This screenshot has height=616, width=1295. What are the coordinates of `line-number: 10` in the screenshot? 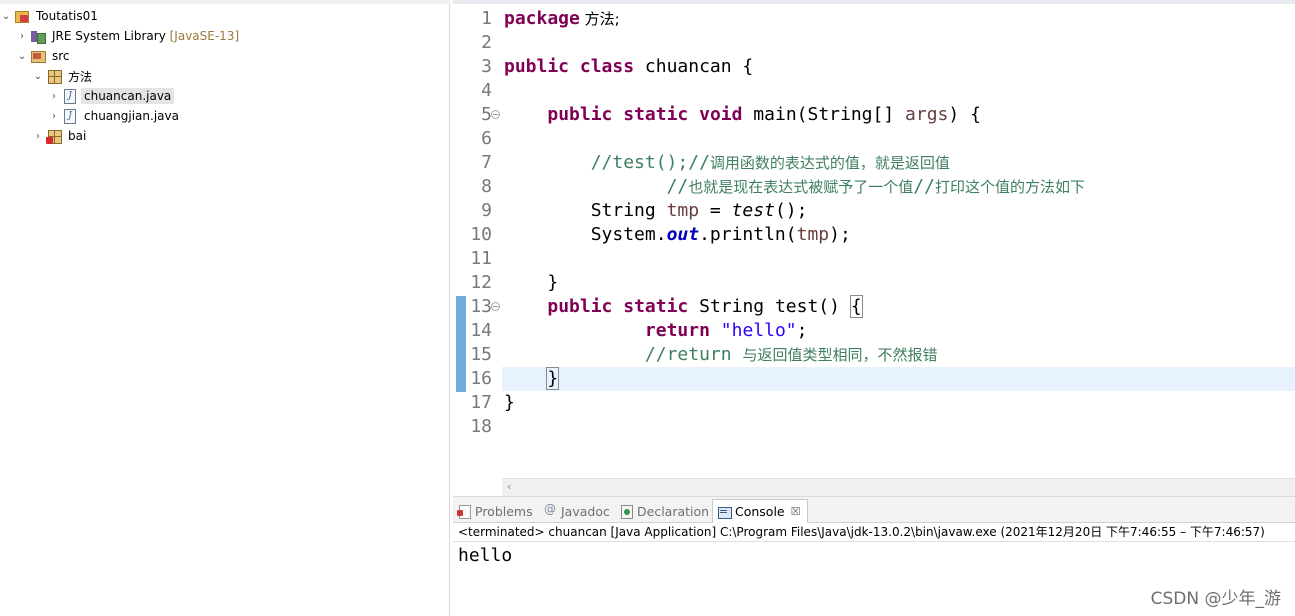 It's located at (481, 234).